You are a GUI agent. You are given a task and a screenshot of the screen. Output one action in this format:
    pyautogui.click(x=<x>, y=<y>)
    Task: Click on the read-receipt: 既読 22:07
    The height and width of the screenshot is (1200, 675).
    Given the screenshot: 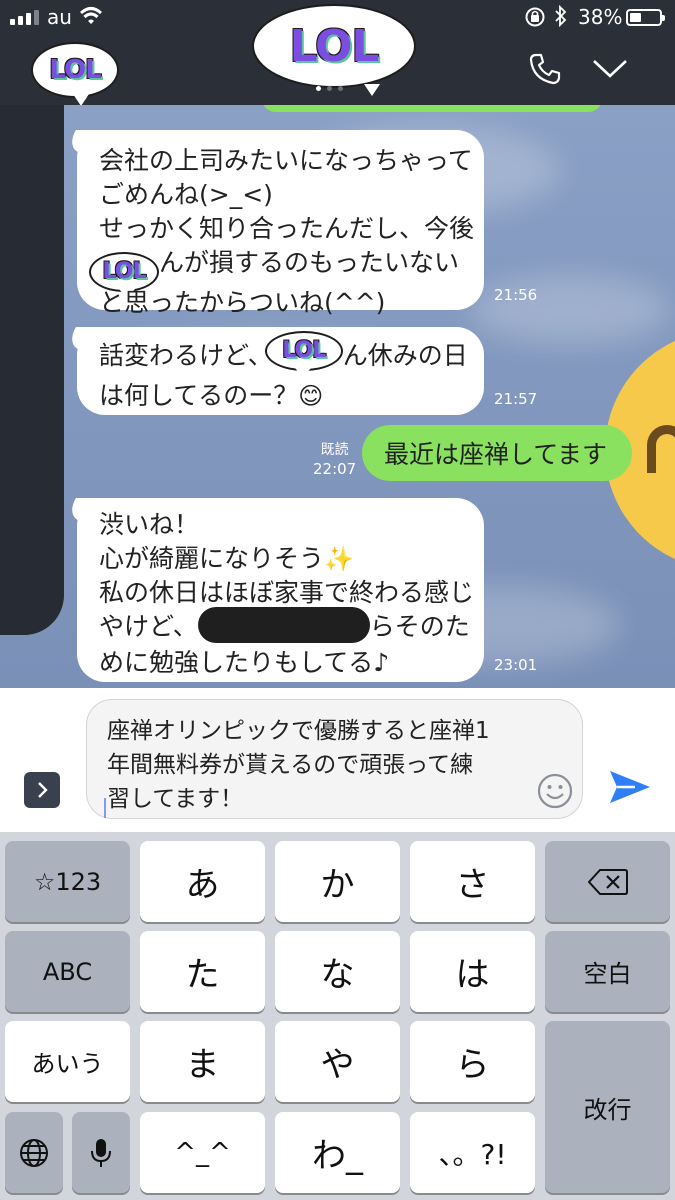 What is the action you would take?
    pyautogui.click(x=334, y=460)
    